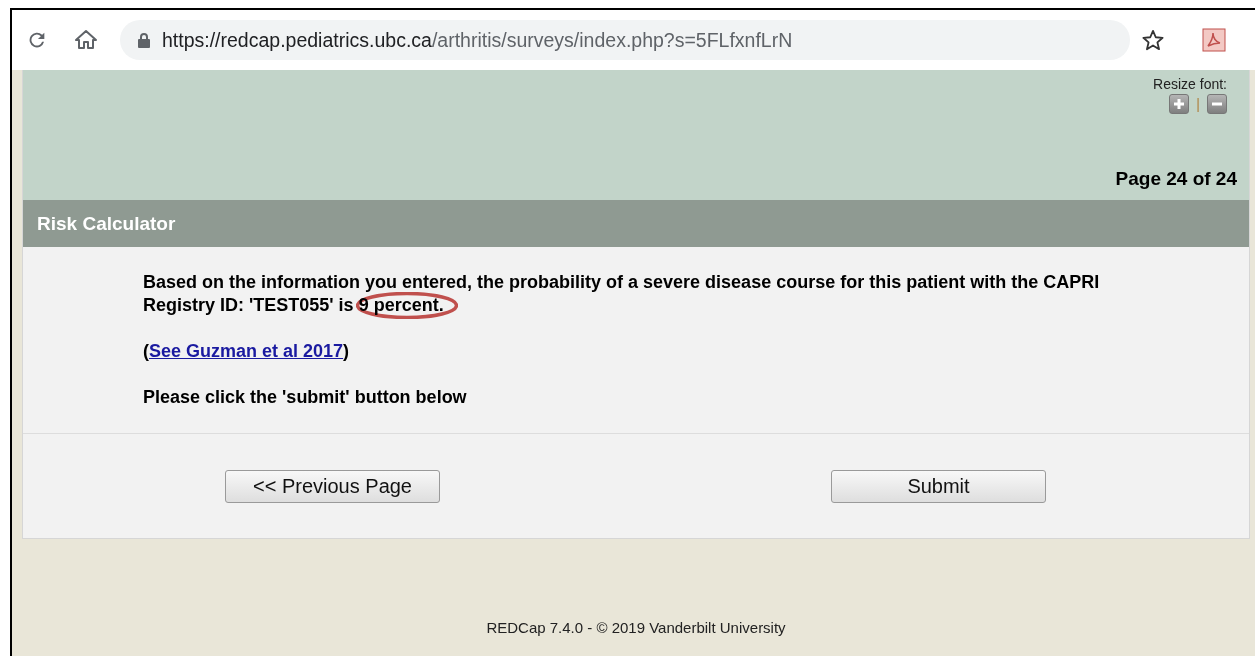 The height and width of the screenshot is (656, 1255). What do you see at coordinates (938, 486) in the screenshot?
I see `submit-button: Submit` at bounding box center [938, 486].